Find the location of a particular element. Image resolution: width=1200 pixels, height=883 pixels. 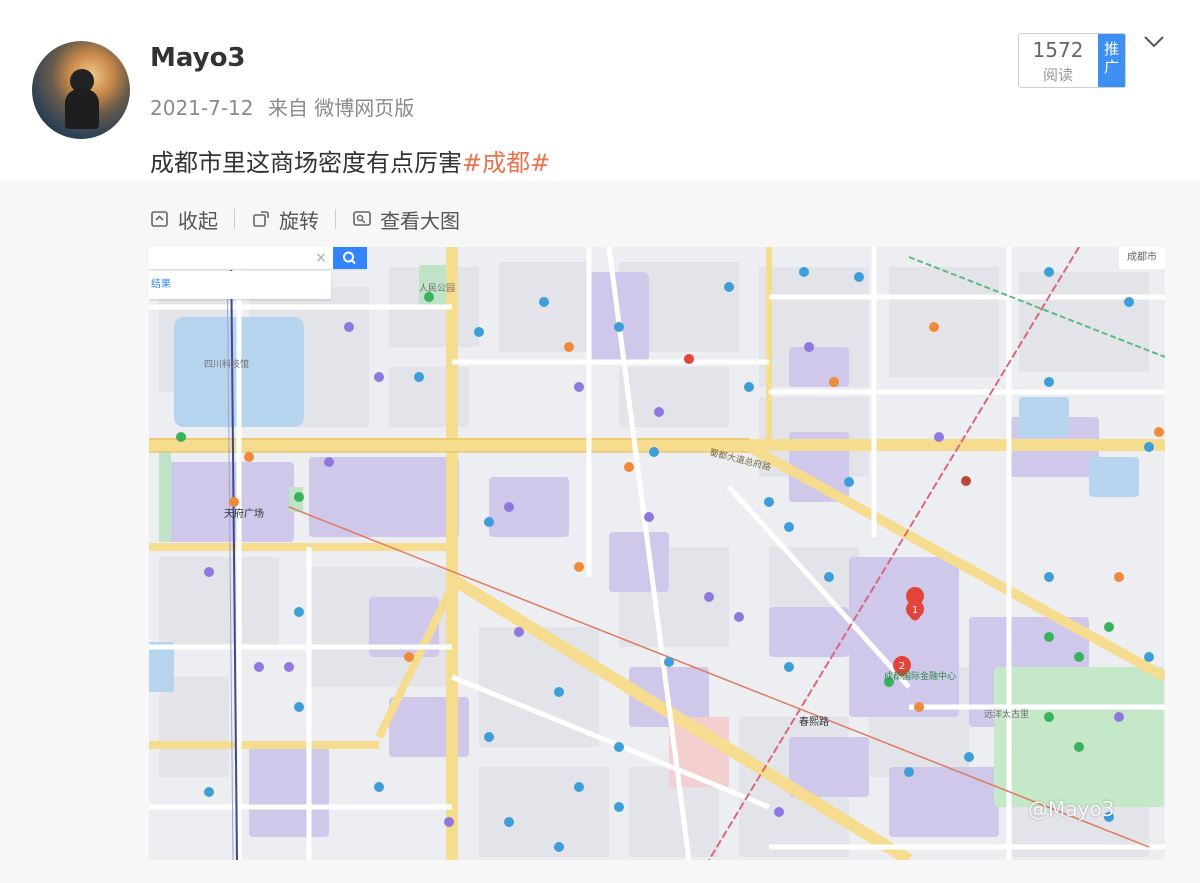

search-button is located at coordinates (350, 258).